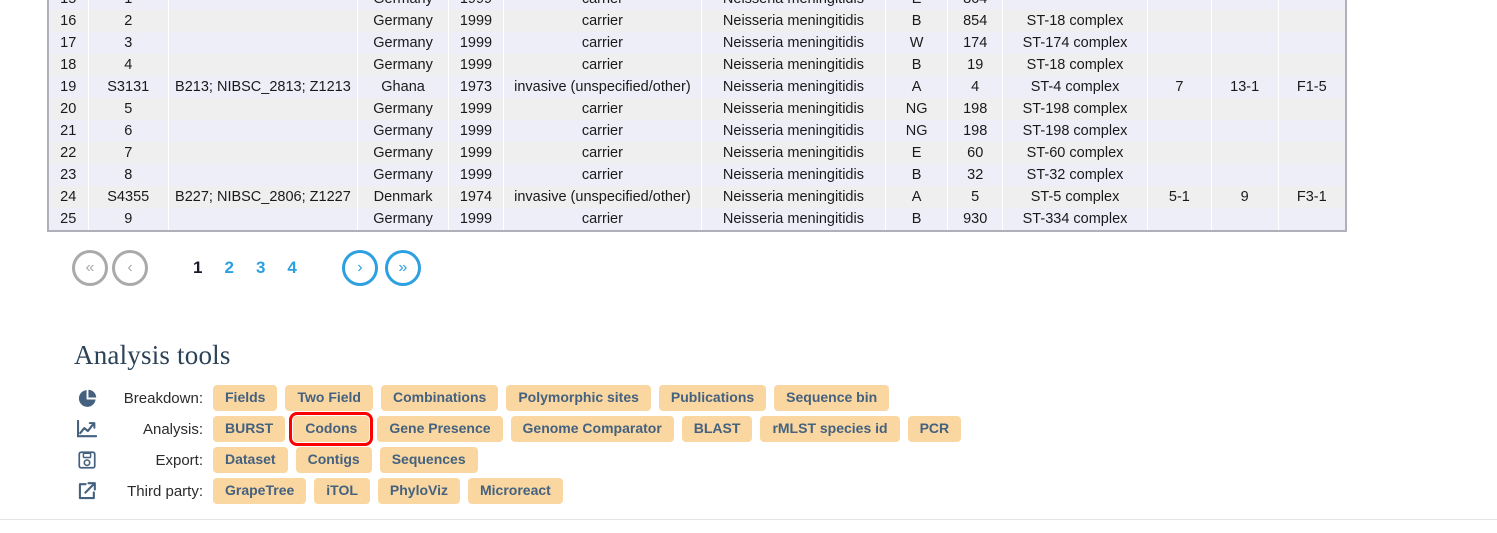 This screenshot has height=533, width=1497. What do you see at coordinates (1074, 197) in the screenshot?
I see `table-cell-clonal_complex: ST-5 complex` at bounding box center [1074, 197].